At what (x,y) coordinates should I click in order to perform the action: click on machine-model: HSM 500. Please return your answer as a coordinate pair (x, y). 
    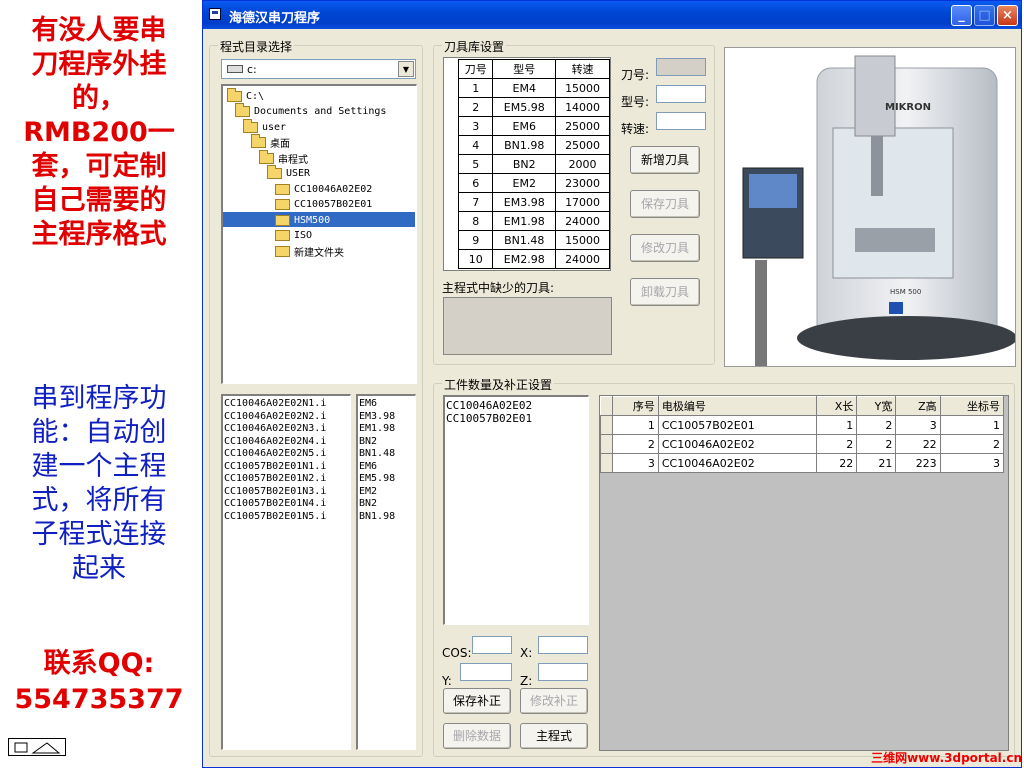
    Looking at the image, I should click on (905, 292).